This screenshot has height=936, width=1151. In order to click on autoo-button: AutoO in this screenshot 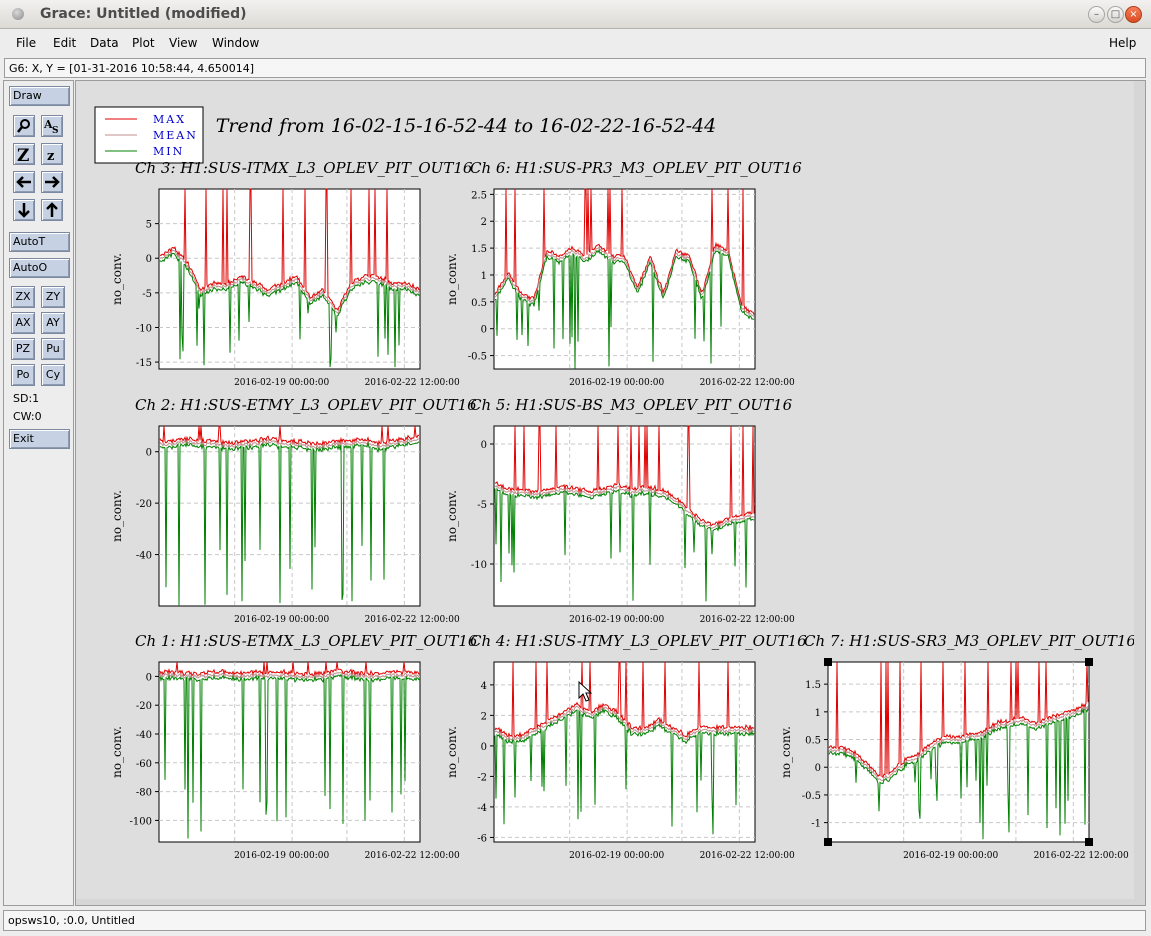, I will do `click(39, 268)`.